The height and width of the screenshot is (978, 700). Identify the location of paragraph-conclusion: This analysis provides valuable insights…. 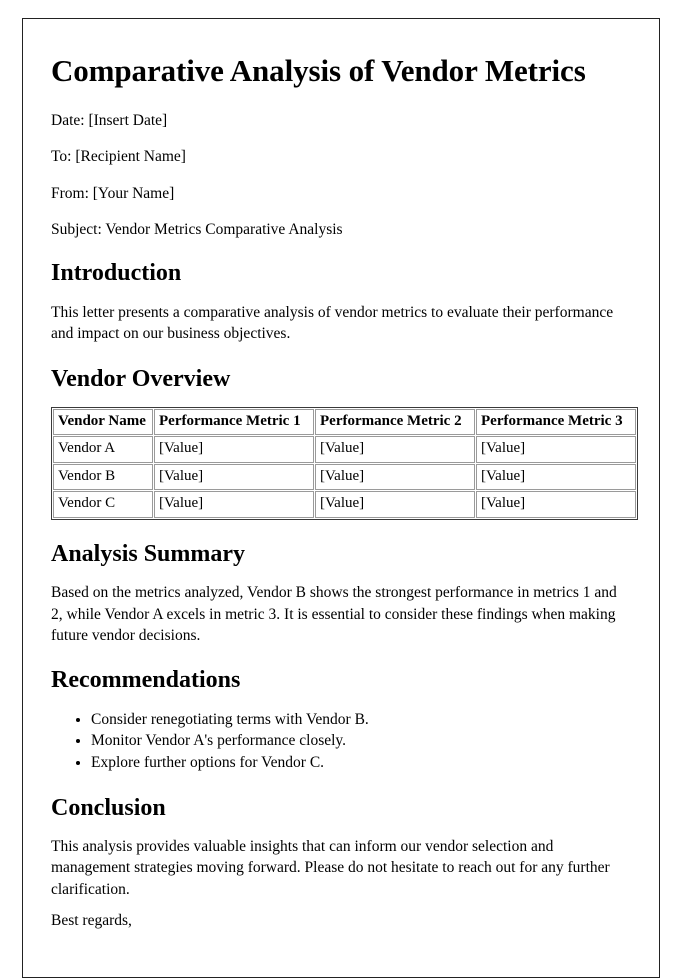
(330, 867).